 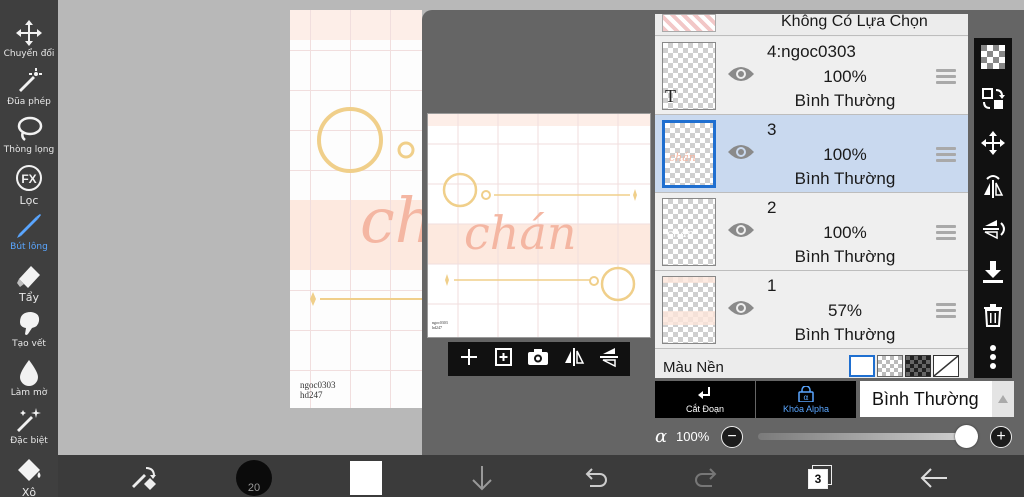 I want to click on move-layer-icon, so click(x=993, y=143).